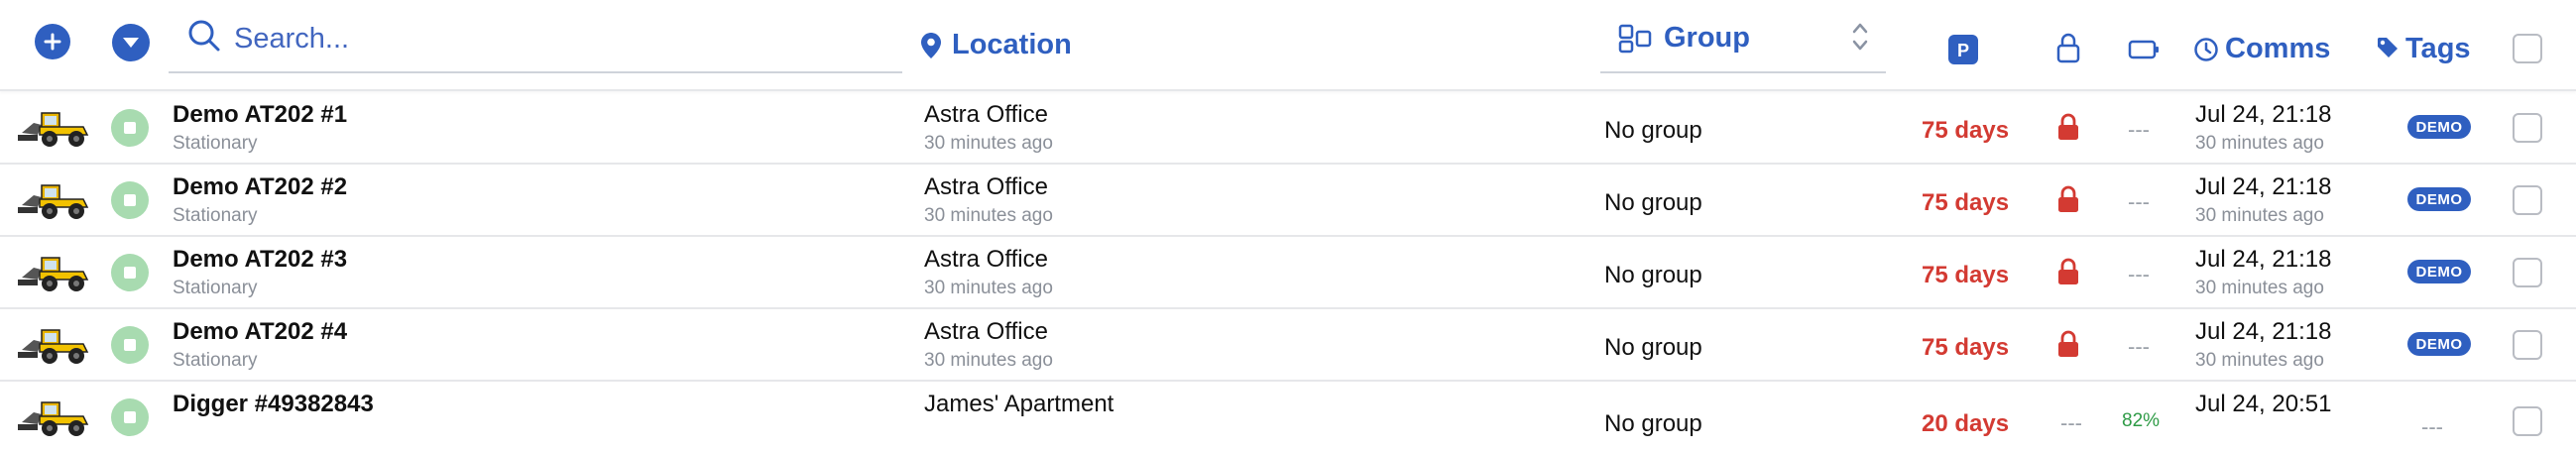  Describe the element at coordinates (2527, 48) in the screenshot. I see `select-all-checkbox` at that location.